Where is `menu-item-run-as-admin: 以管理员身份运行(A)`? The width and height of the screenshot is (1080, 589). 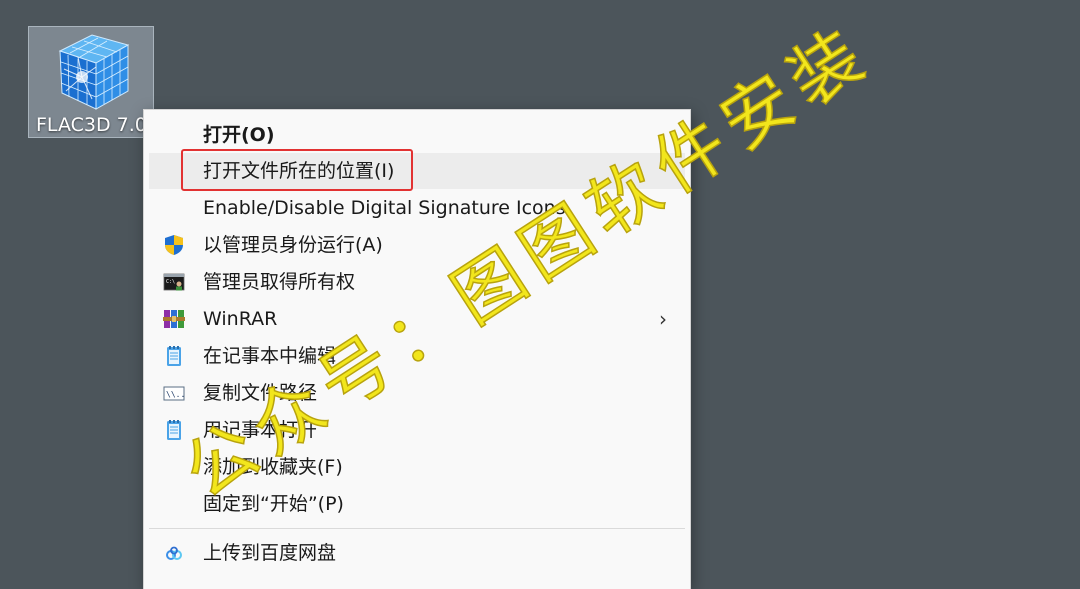
menu-item-run-as-admin: 以管理员身份运行(A) is located at coordinates (417, 245).